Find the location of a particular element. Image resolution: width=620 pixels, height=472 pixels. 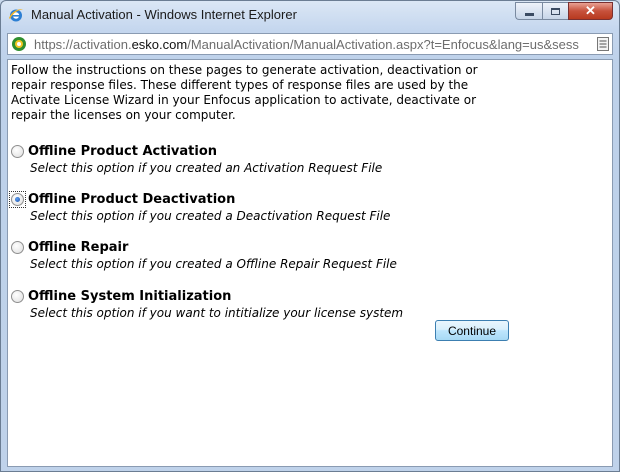

radio-offline-activation is located at coordinates (17, 151).